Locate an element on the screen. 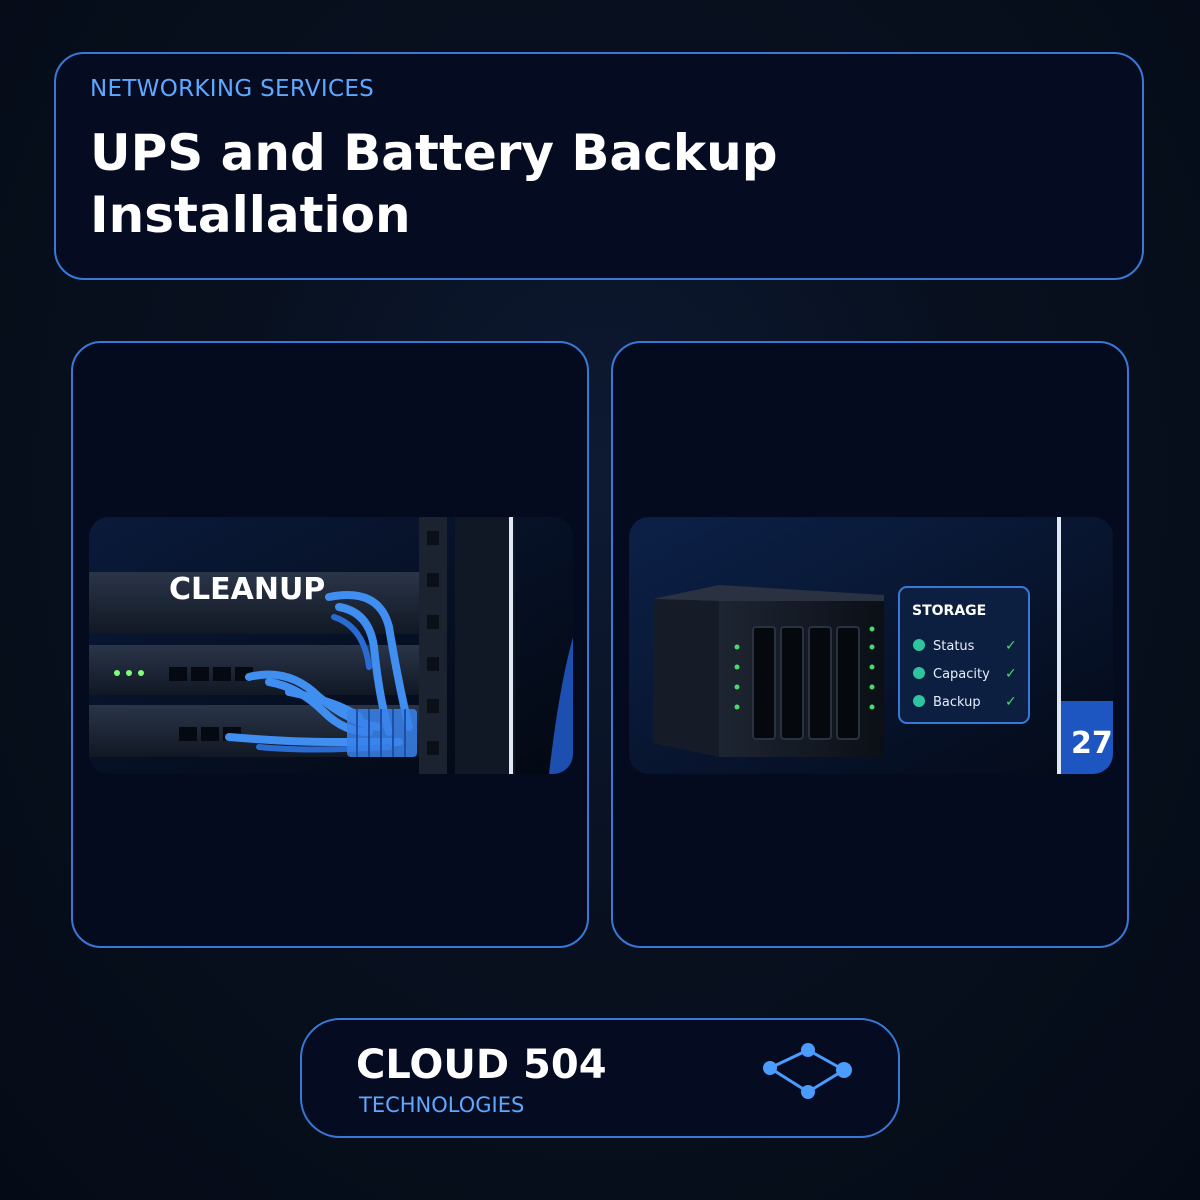 Image resolution: width=1200 pixels, height=1200 pixels. server-rack-illustration: CLEANUP is located at coordinates (331, 645).